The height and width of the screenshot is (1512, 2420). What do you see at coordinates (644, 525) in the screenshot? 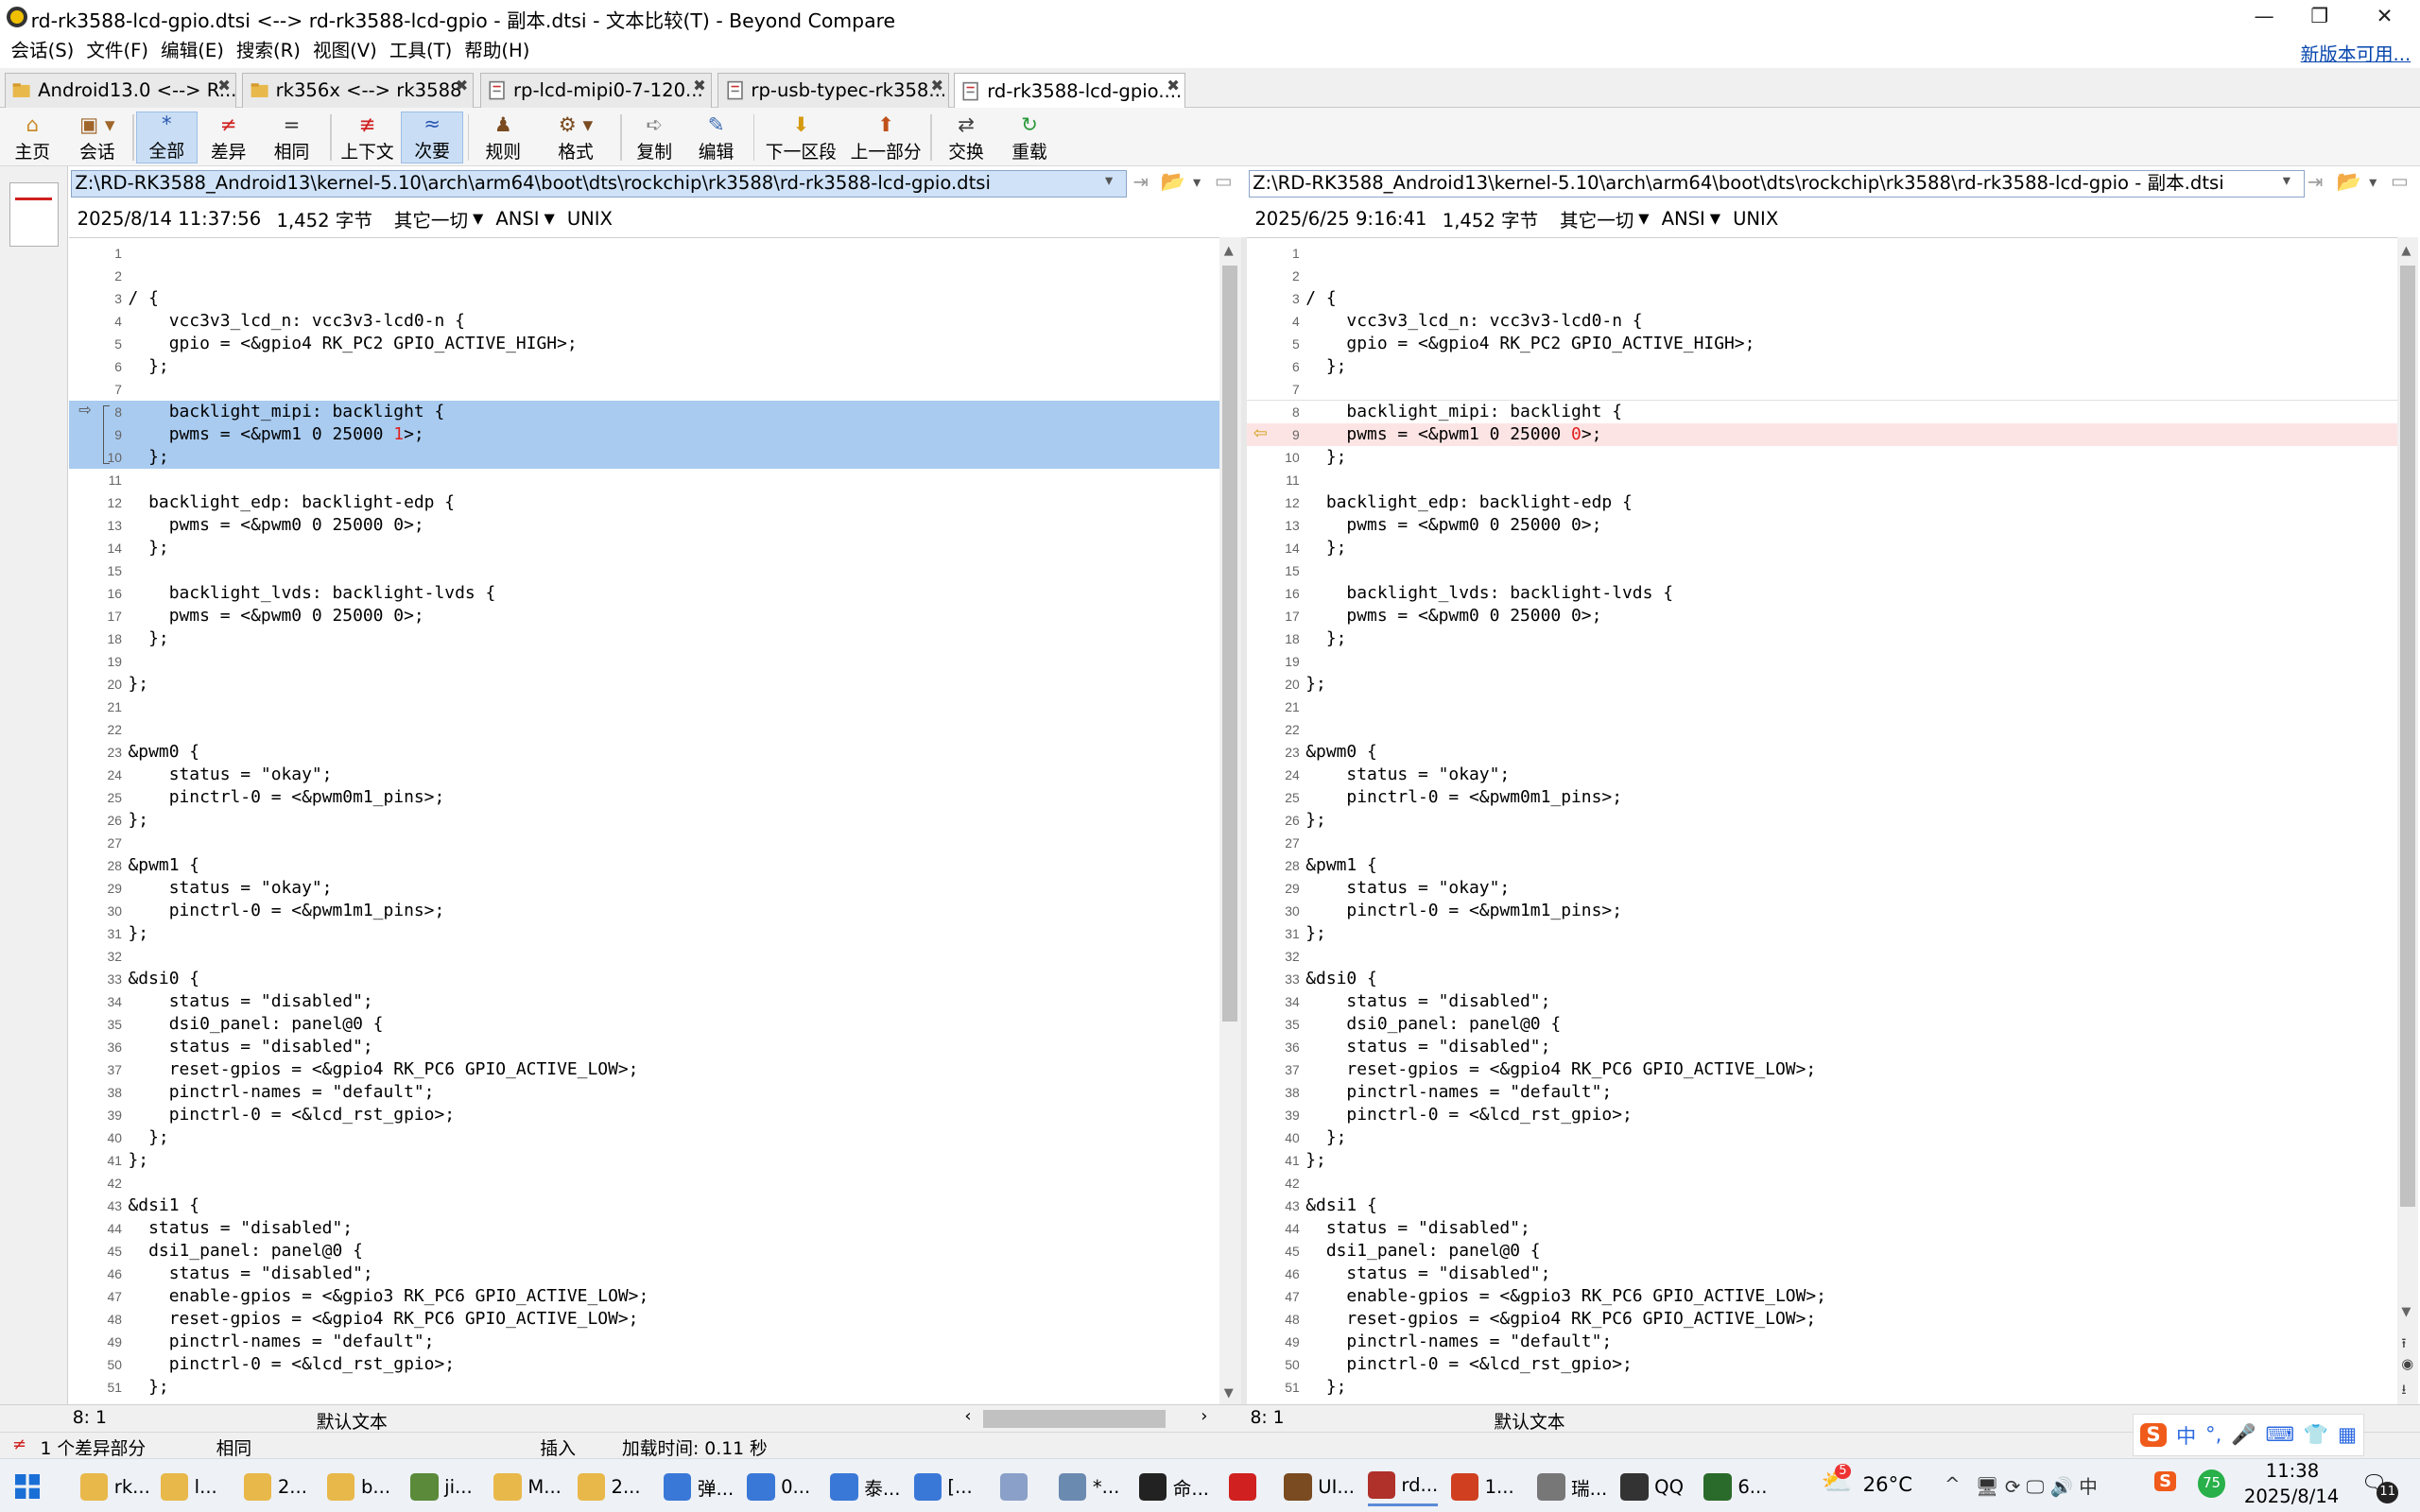
I see `code-line: 13 pwms = <&pwm0 0 25000 0>;` at bounding box center [644, 525].